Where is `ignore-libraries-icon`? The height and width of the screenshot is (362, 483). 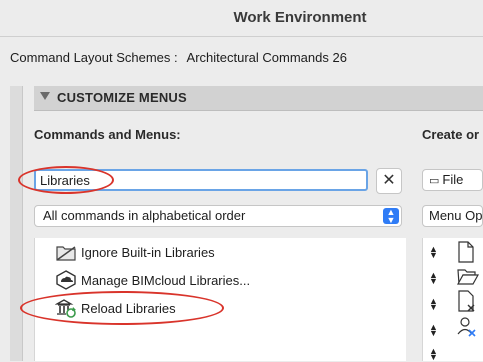
ignore-libraries-icon is located at coordinates (66, 252).